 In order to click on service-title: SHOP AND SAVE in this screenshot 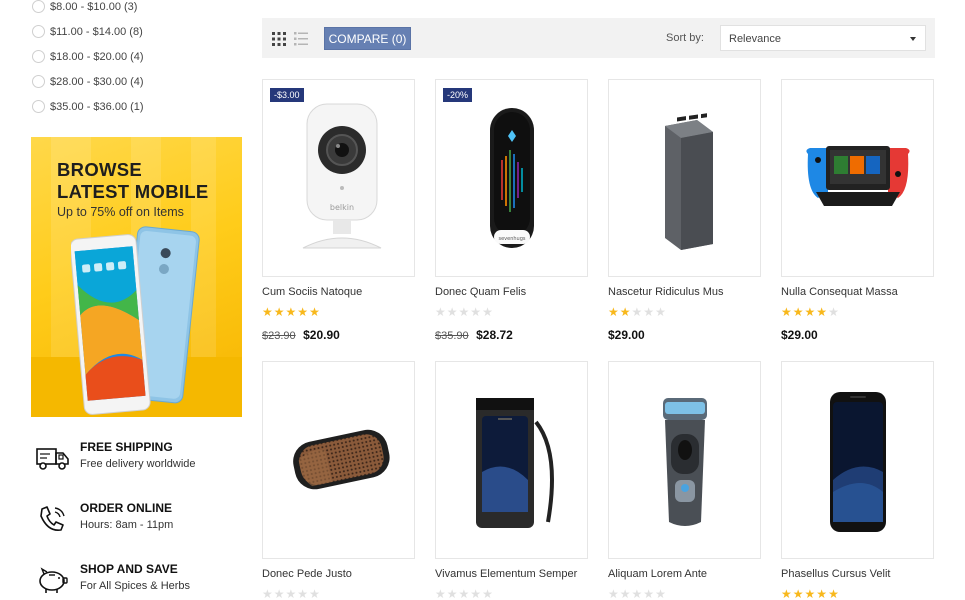, I will do `click(129, 569)`.